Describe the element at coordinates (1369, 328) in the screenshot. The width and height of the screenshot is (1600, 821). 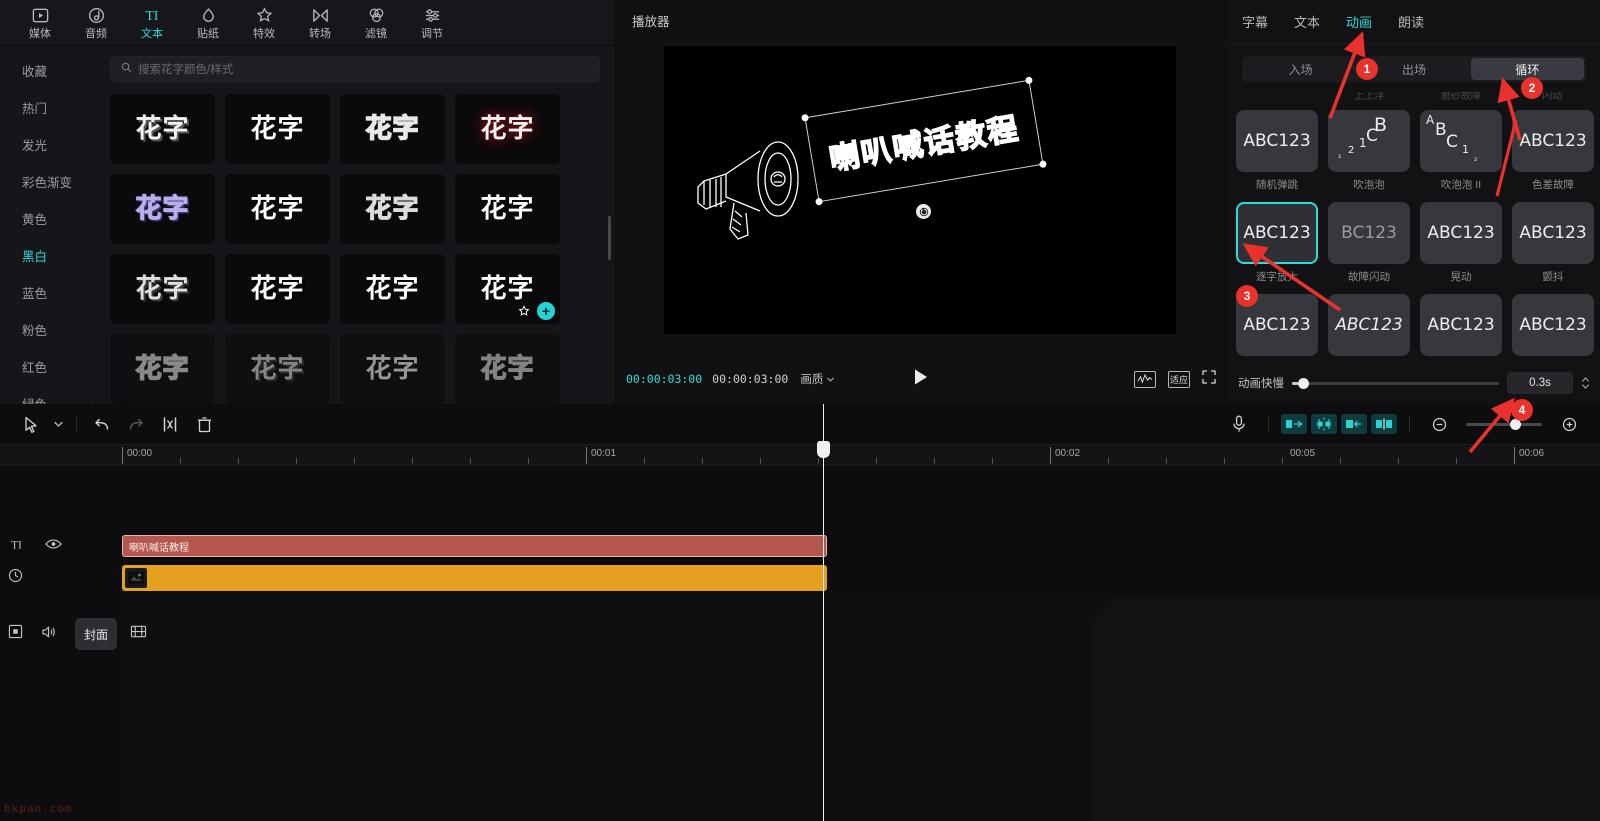
I see `preset-item: ABC123 缩放` at that location.